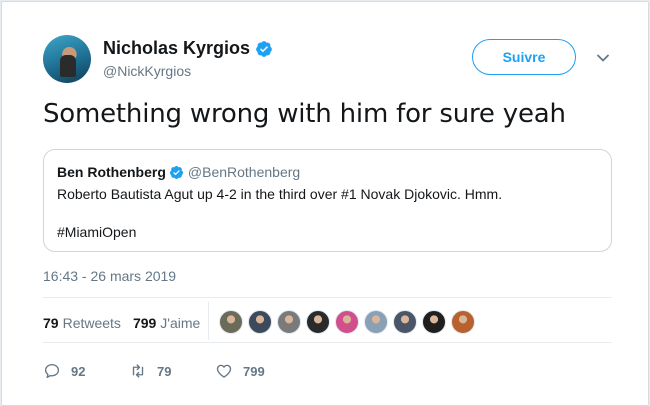  Describe the element at coordinates (92, 323) in the screenshot. I see `retweets-label: Retweets` at that location.